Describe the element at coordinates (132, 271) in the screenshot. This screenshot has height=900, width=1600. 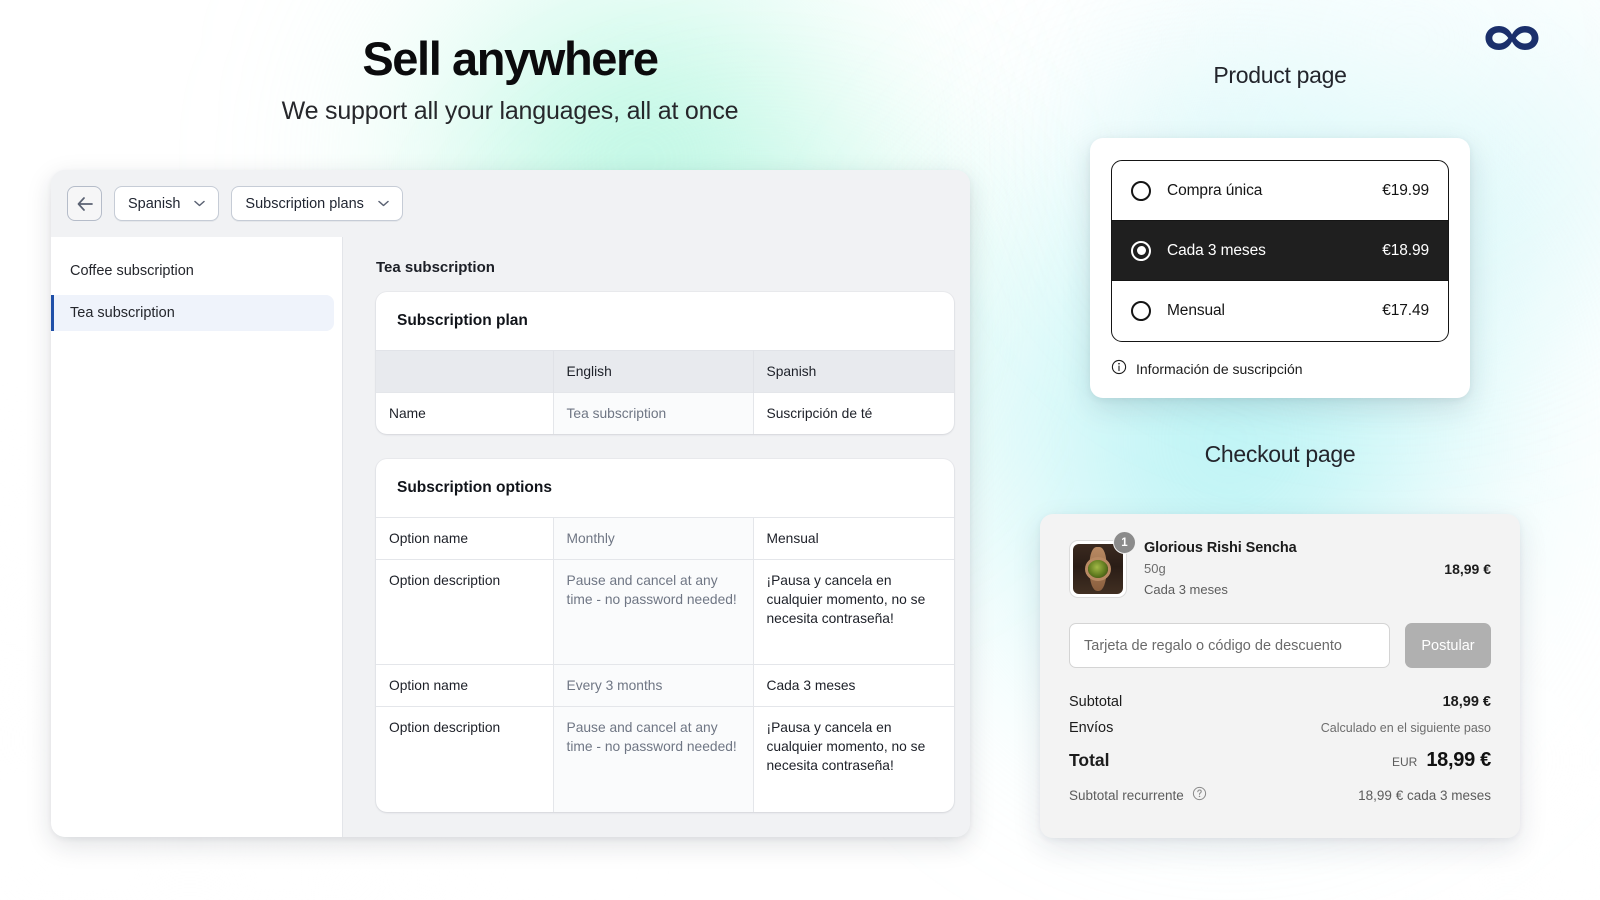
I see `sidebar-item-label: Coffee subscription` at that location.